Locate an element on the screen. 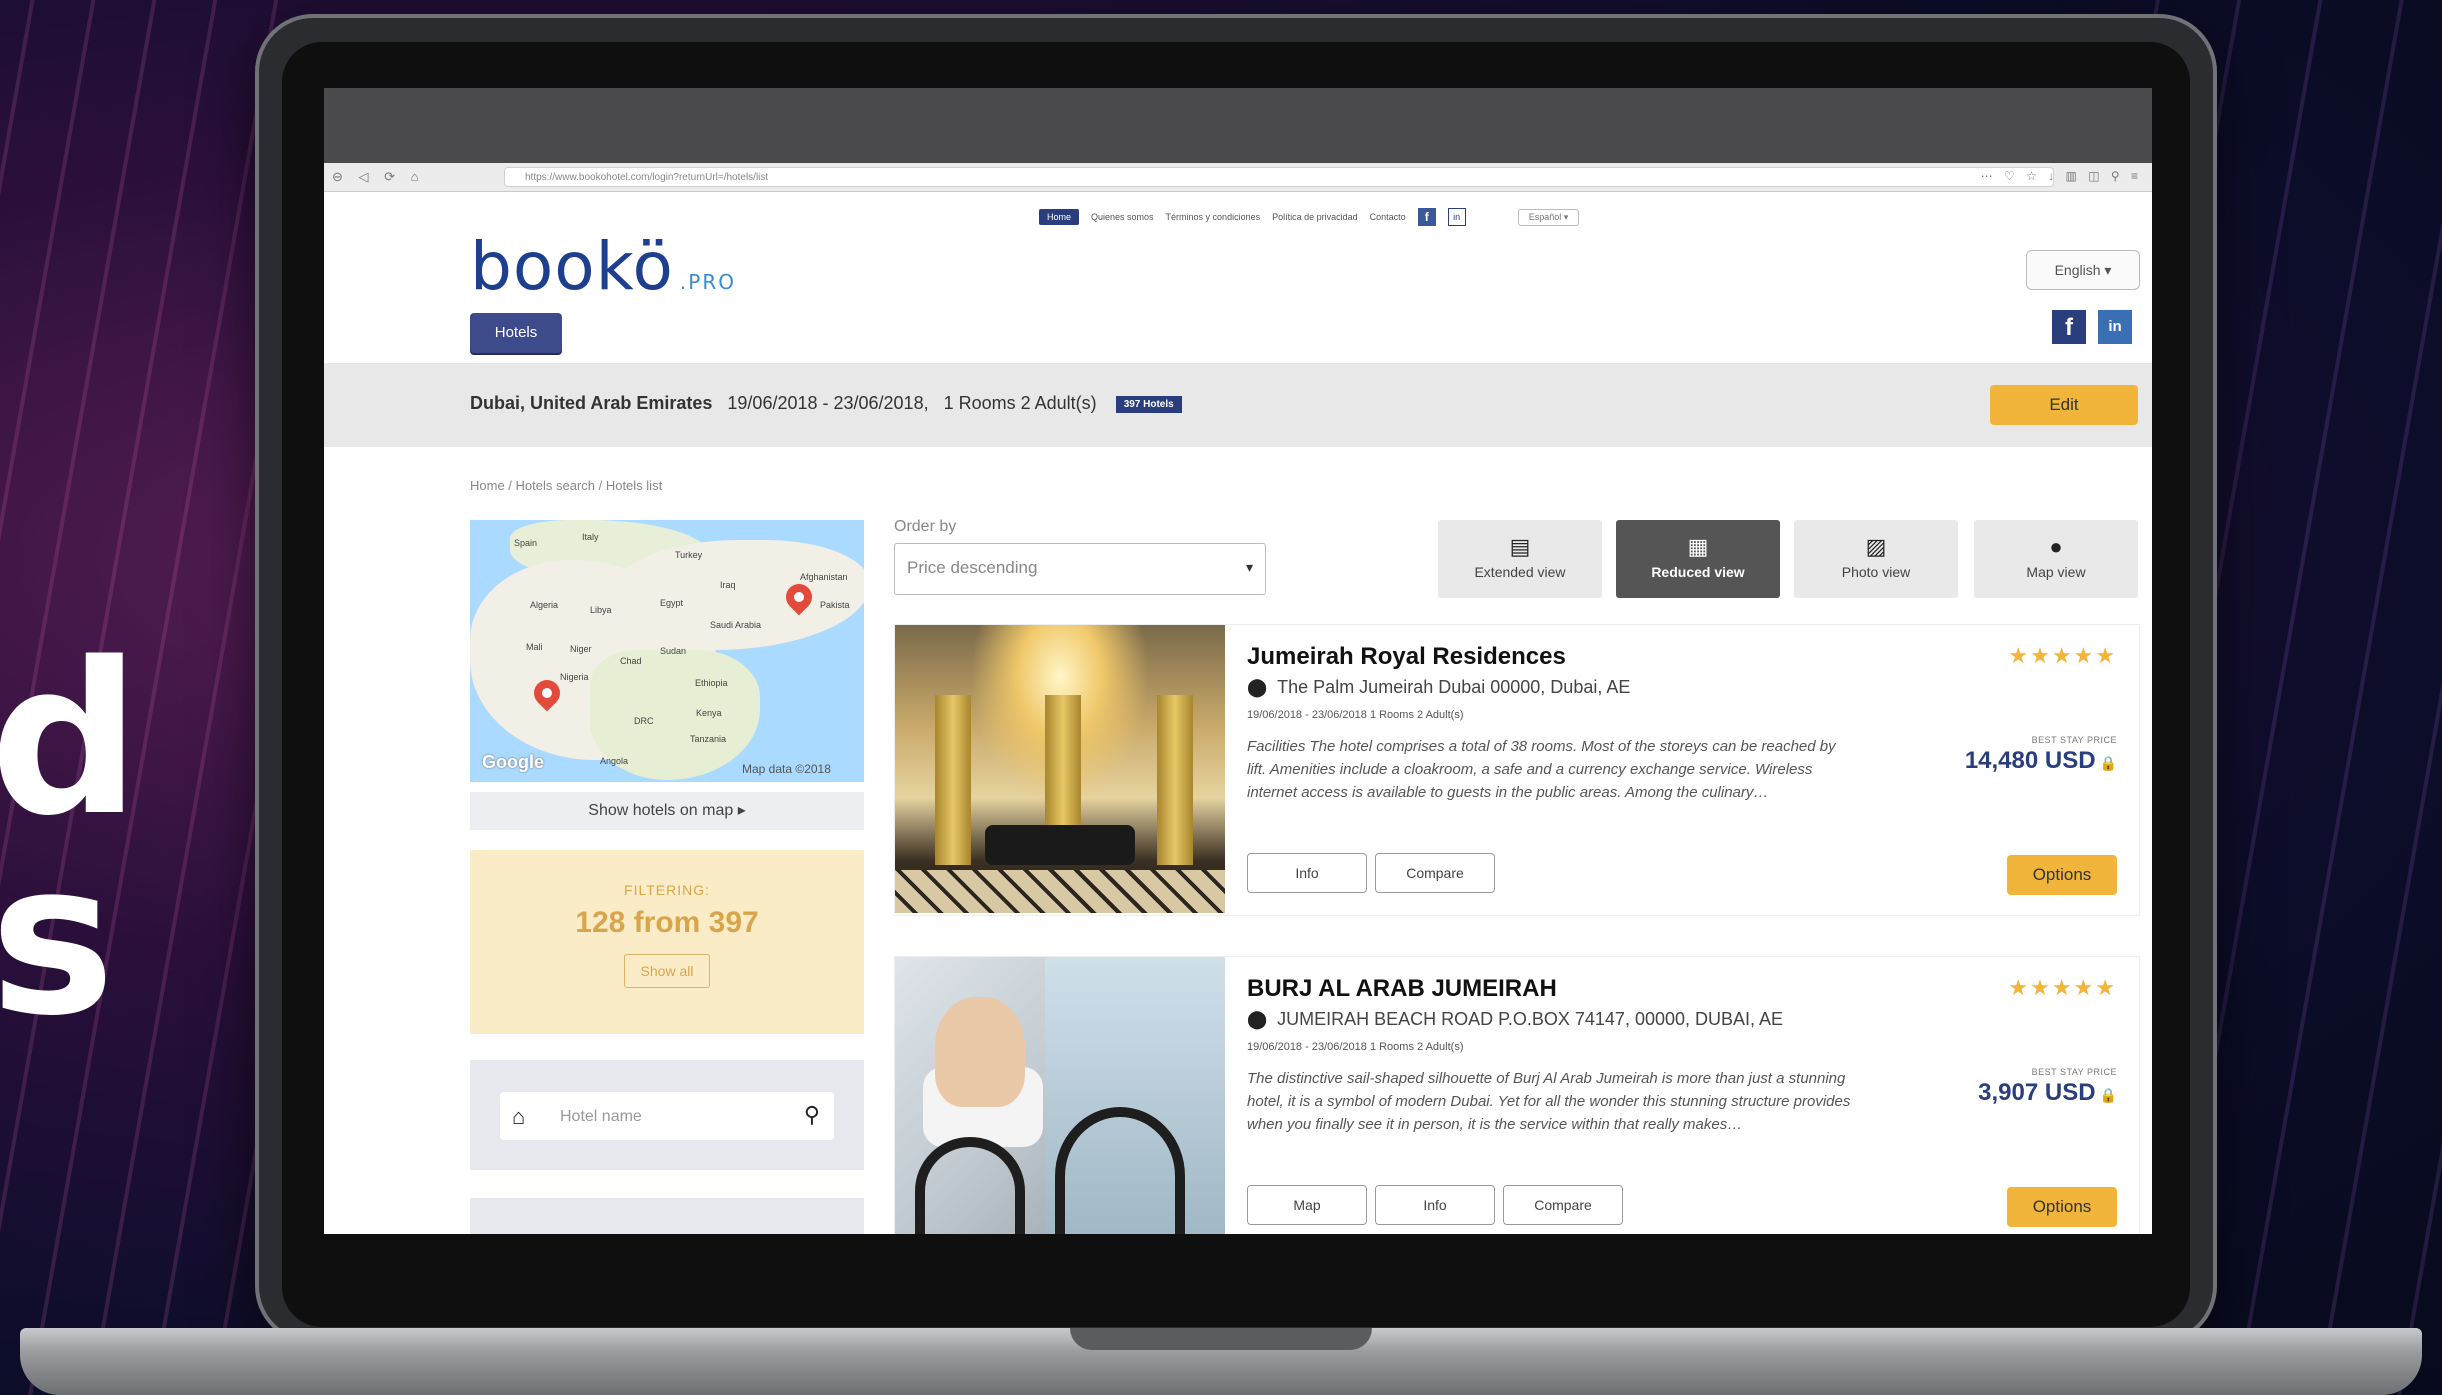 The width and height of the screenshot is (2442, 1395). map-label: Ethiopia is located at coordinates (711, 683).